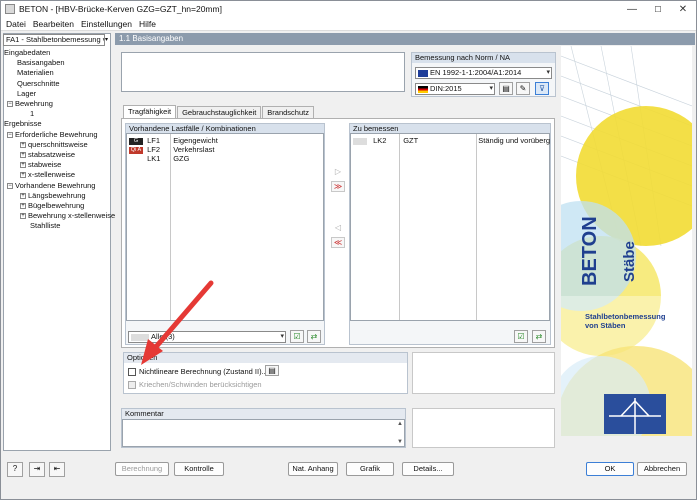 This screenshot has height=500, width=697. Describe the element at coordinates (662, 469) in the screenshot. I see `abbrechen-button: Abbrechen` at that location.